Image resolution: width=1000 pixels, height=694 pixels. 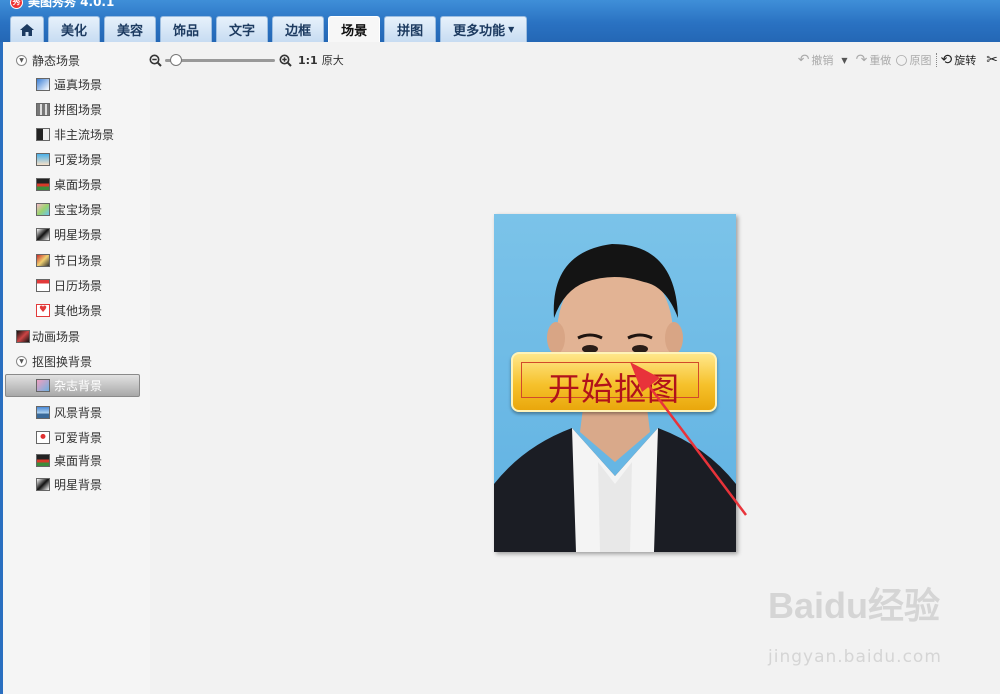 What do you see at coordinates (78, 159) in the screenshot?
I see `sidebar-item-label: 可爱场景` at bounding box center [78, 159].